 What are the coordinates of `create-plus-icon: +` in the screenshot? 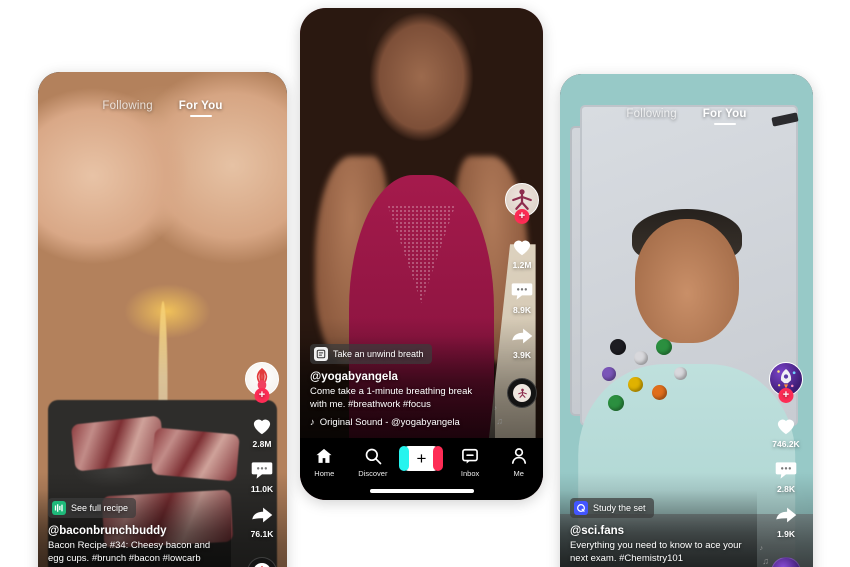 It's located at (421, 458).